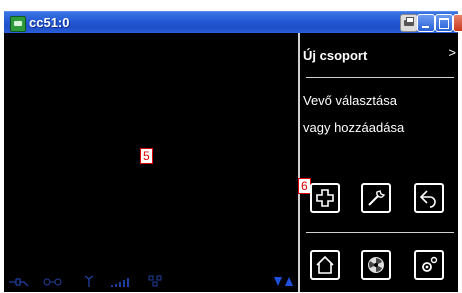  What do you see at coordinates (452, 52) in the screenshot?
I see `chevron-right-icon: >` at bounding box center [452, 52].